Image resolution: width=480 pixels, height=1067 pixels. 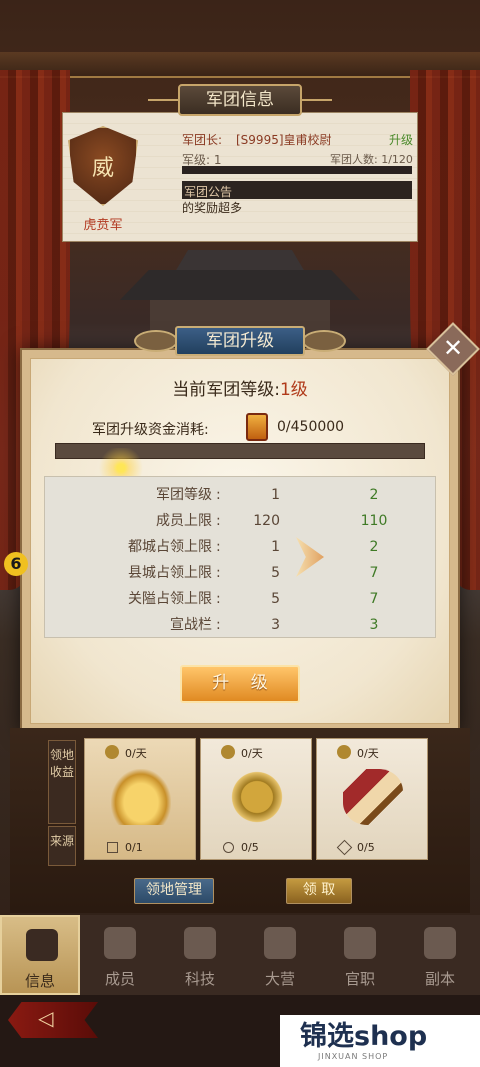 I want to click on stat-row: 关隘占领上限:5 7, so click(x=240, y=599).